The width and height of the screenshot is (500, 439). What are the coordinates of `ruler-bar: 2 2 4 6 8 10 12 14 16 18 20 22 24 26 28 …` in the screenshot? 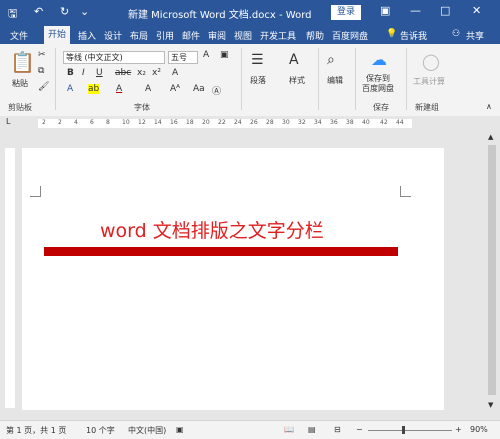 It's located at (225, 123).